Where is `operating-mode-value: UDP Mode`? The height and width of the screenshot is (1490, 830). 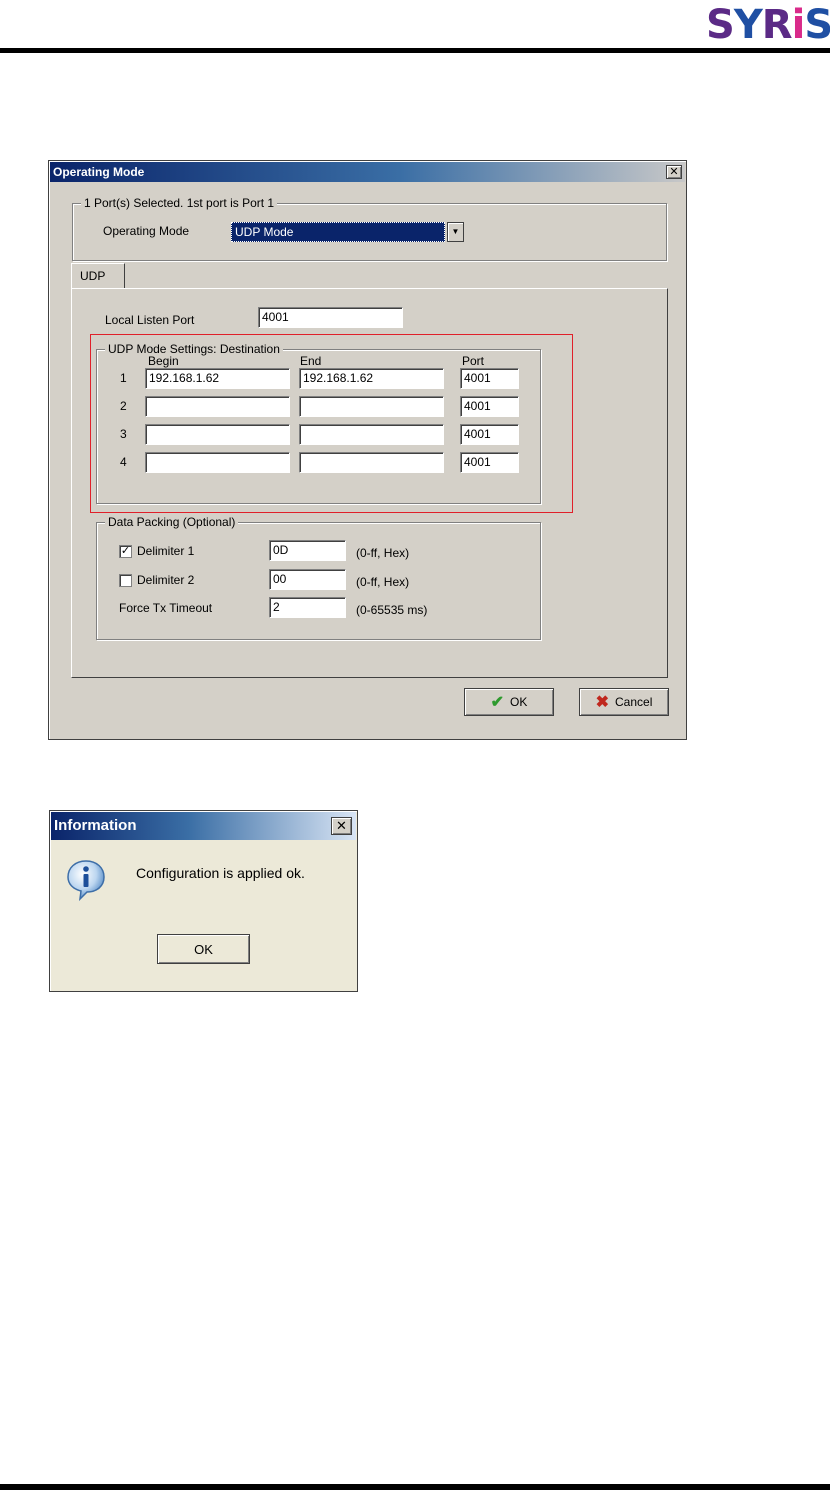 operating-mode-value: UDP Mode is located at coordinates (264, 232).